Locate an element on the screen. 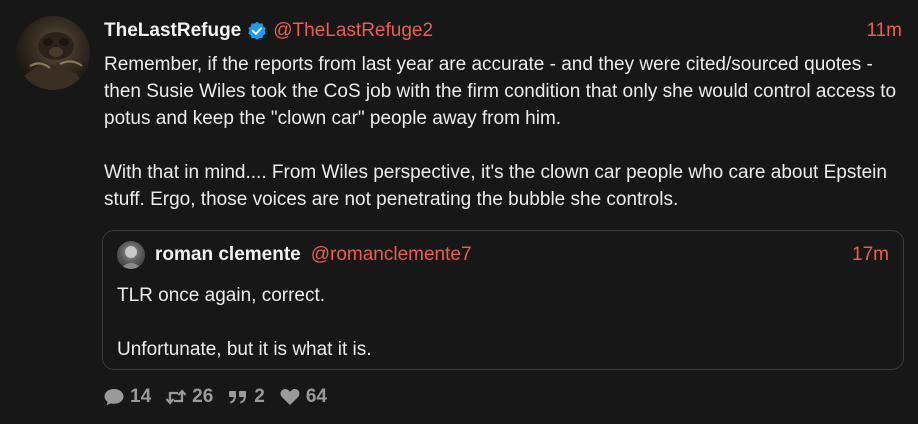  reply-count: 14 is located at coordinates (141, 396).